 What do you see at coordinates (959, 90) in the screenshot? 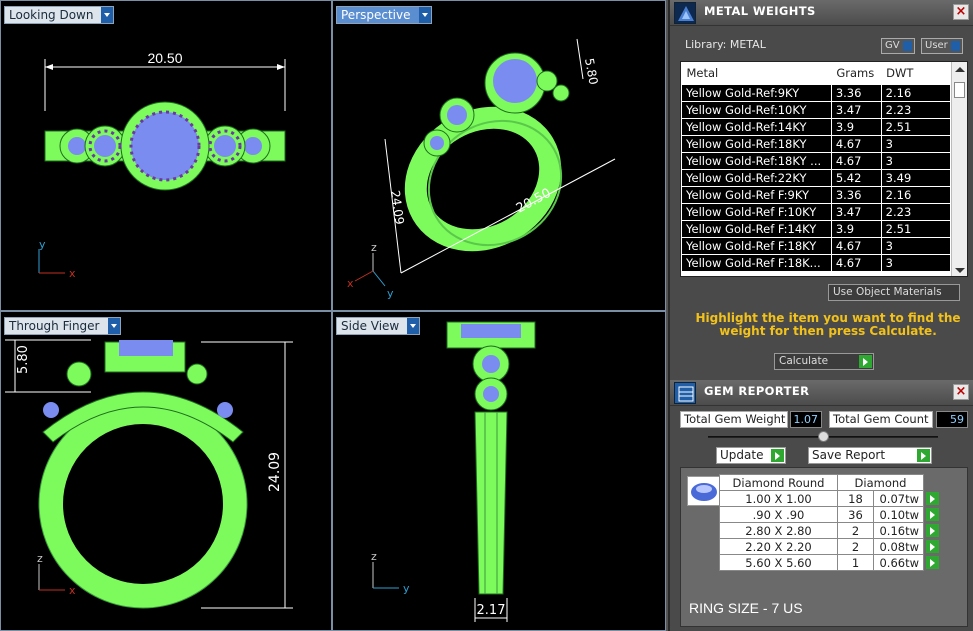
I see `scroll-thumb` at bounding box center [959, 90].